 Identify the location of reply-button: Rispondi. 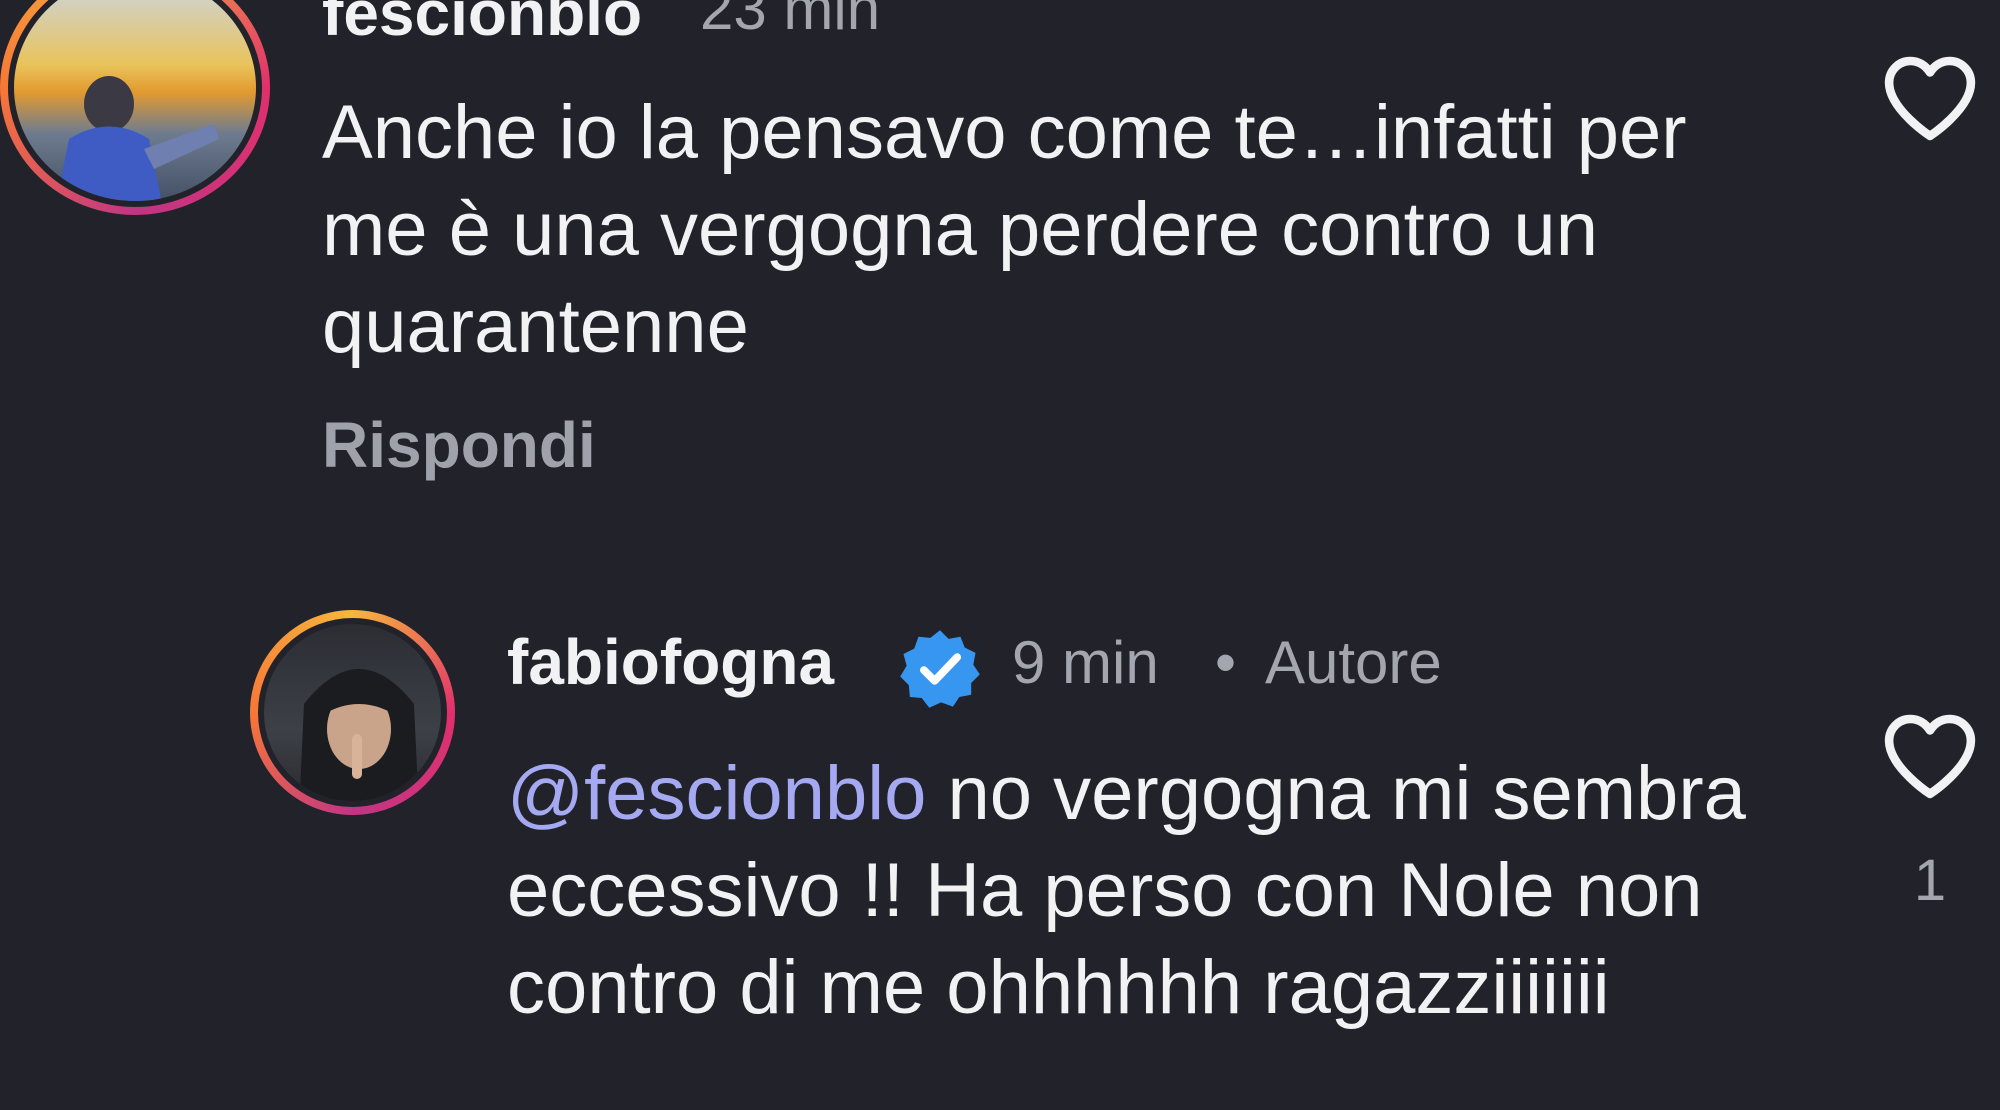
(459, 445).